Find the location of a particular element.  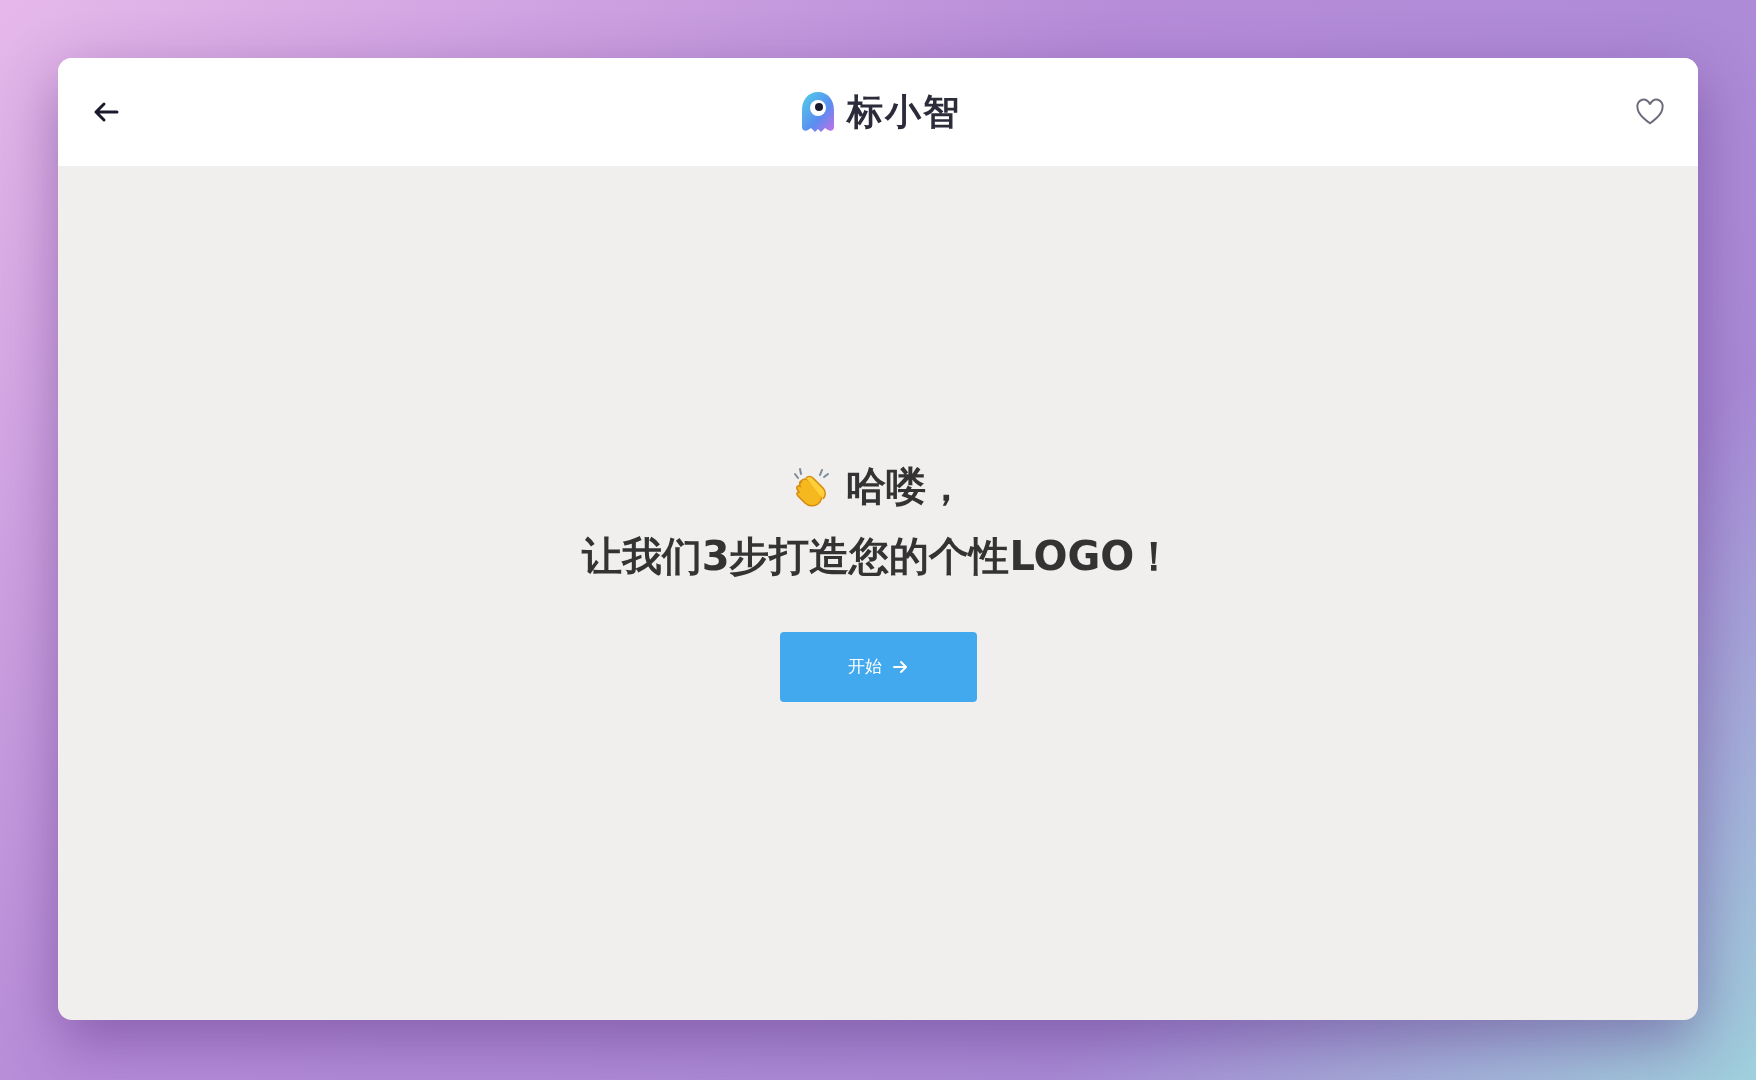

brand-name: 标小智 is located at coordinates (904, 112).